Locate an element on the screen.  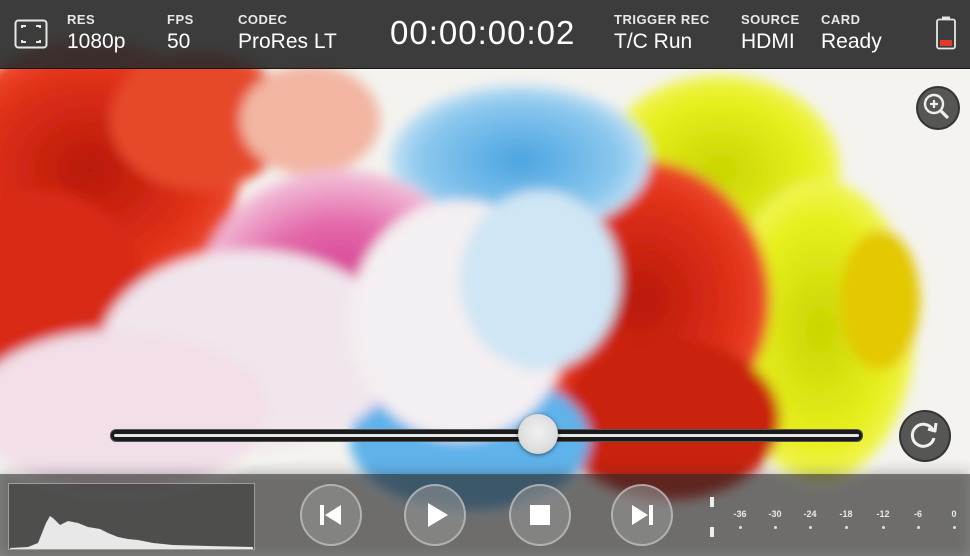
histogram is located at coordinates (131, 516).